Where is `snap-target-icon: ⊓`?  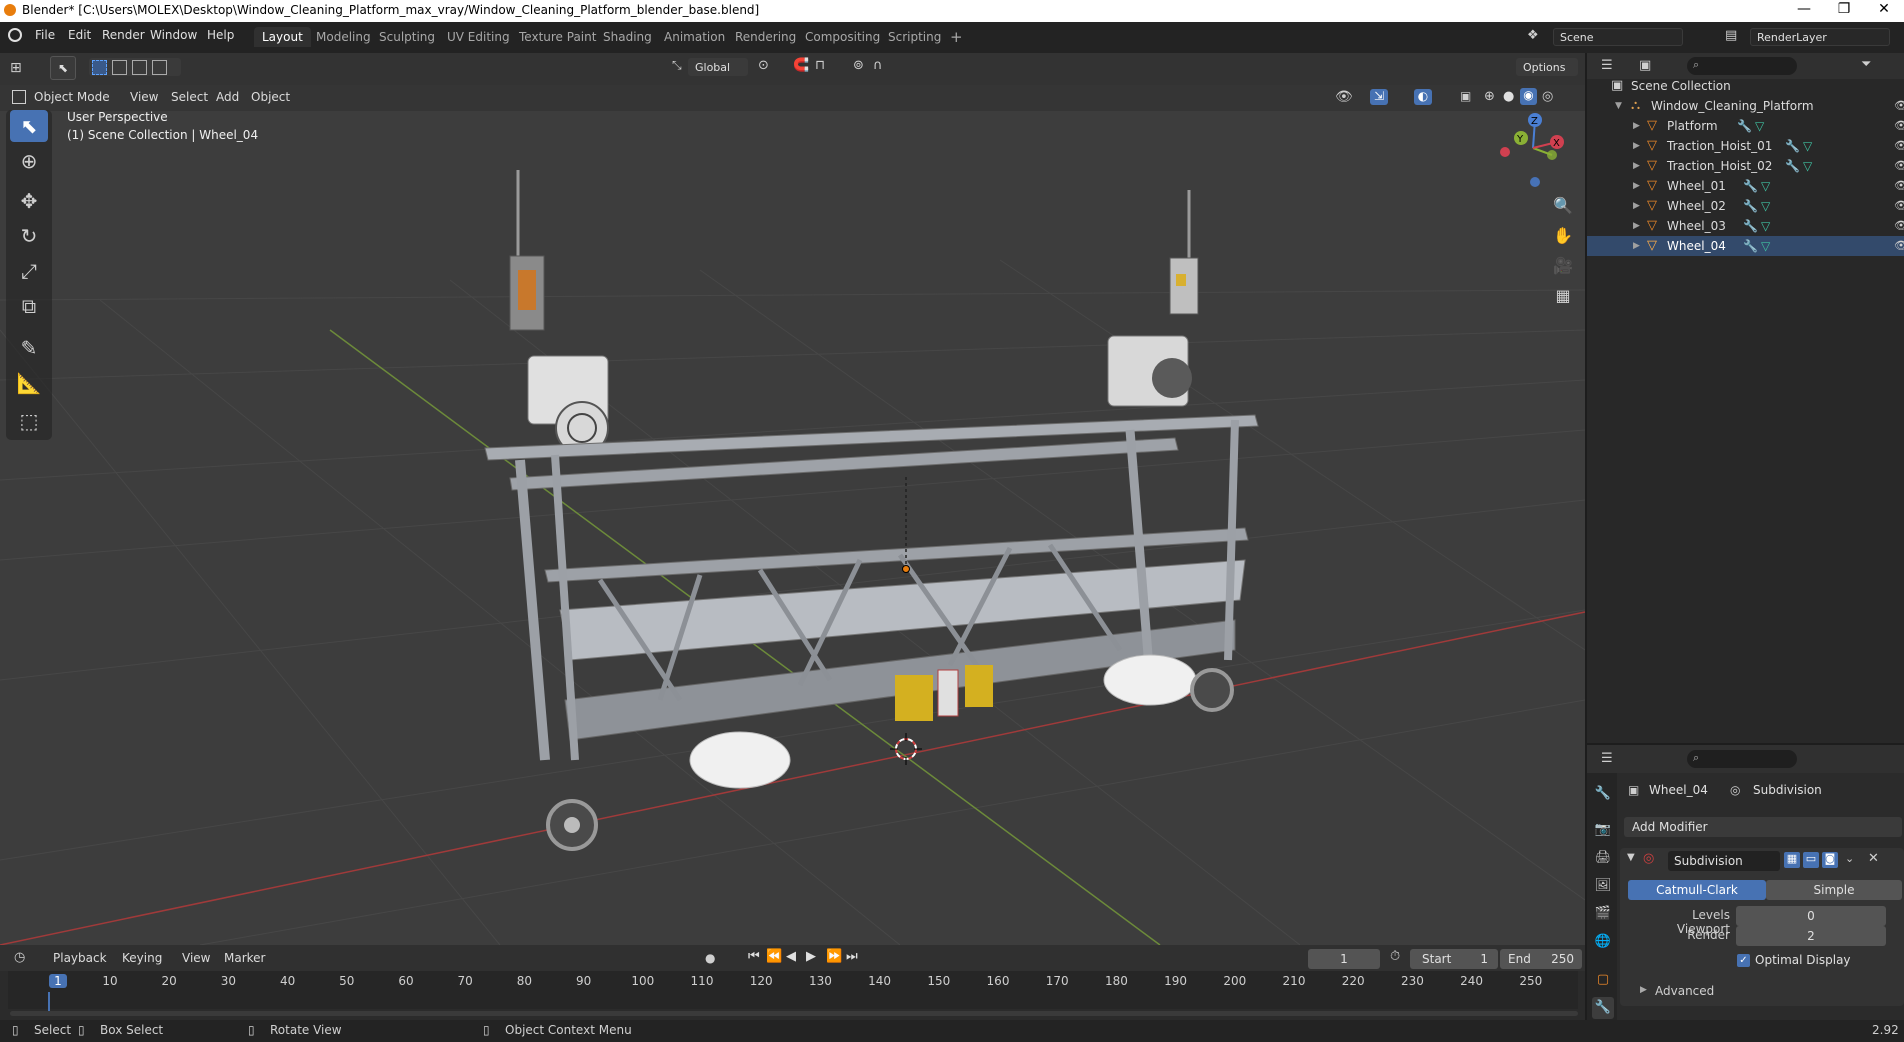
snap-target-icon: ⊓ is located at coordinates (820, 65).